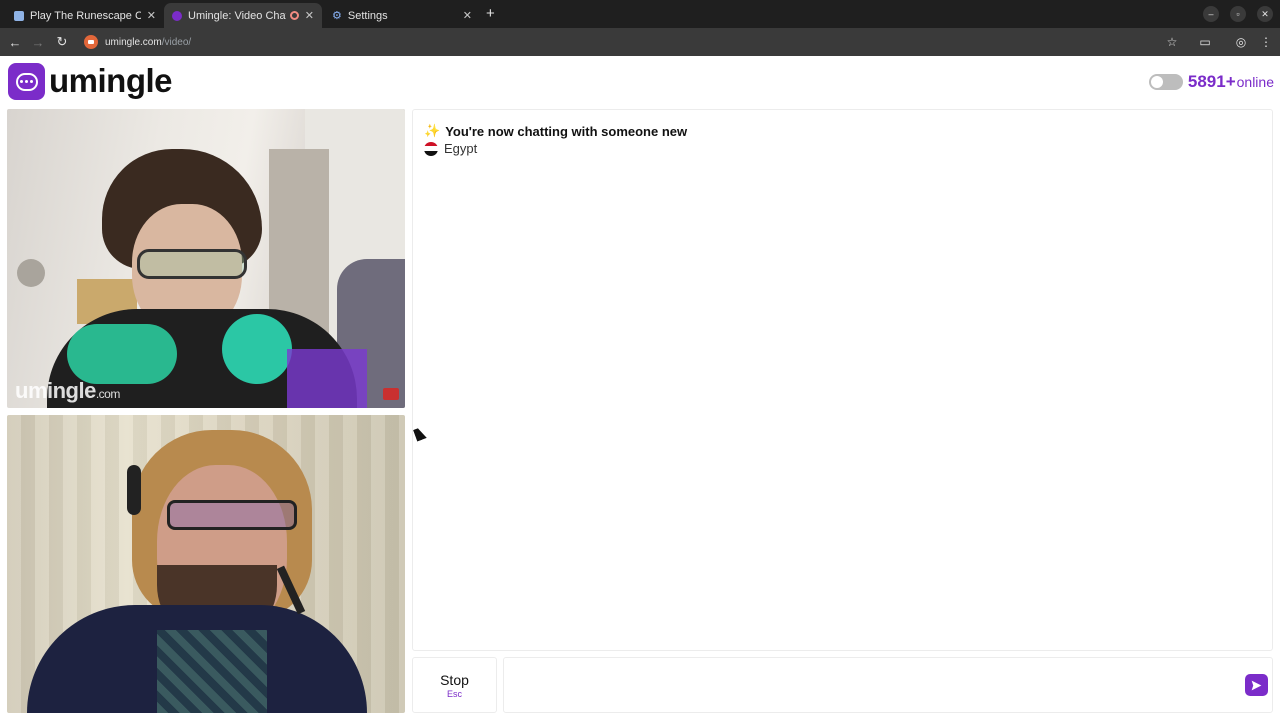 The height and width of the screenshot is (720, 1280). Describe the element at coordinates (1255, 82) in the screenshot. I see `online-label: online` at that location.